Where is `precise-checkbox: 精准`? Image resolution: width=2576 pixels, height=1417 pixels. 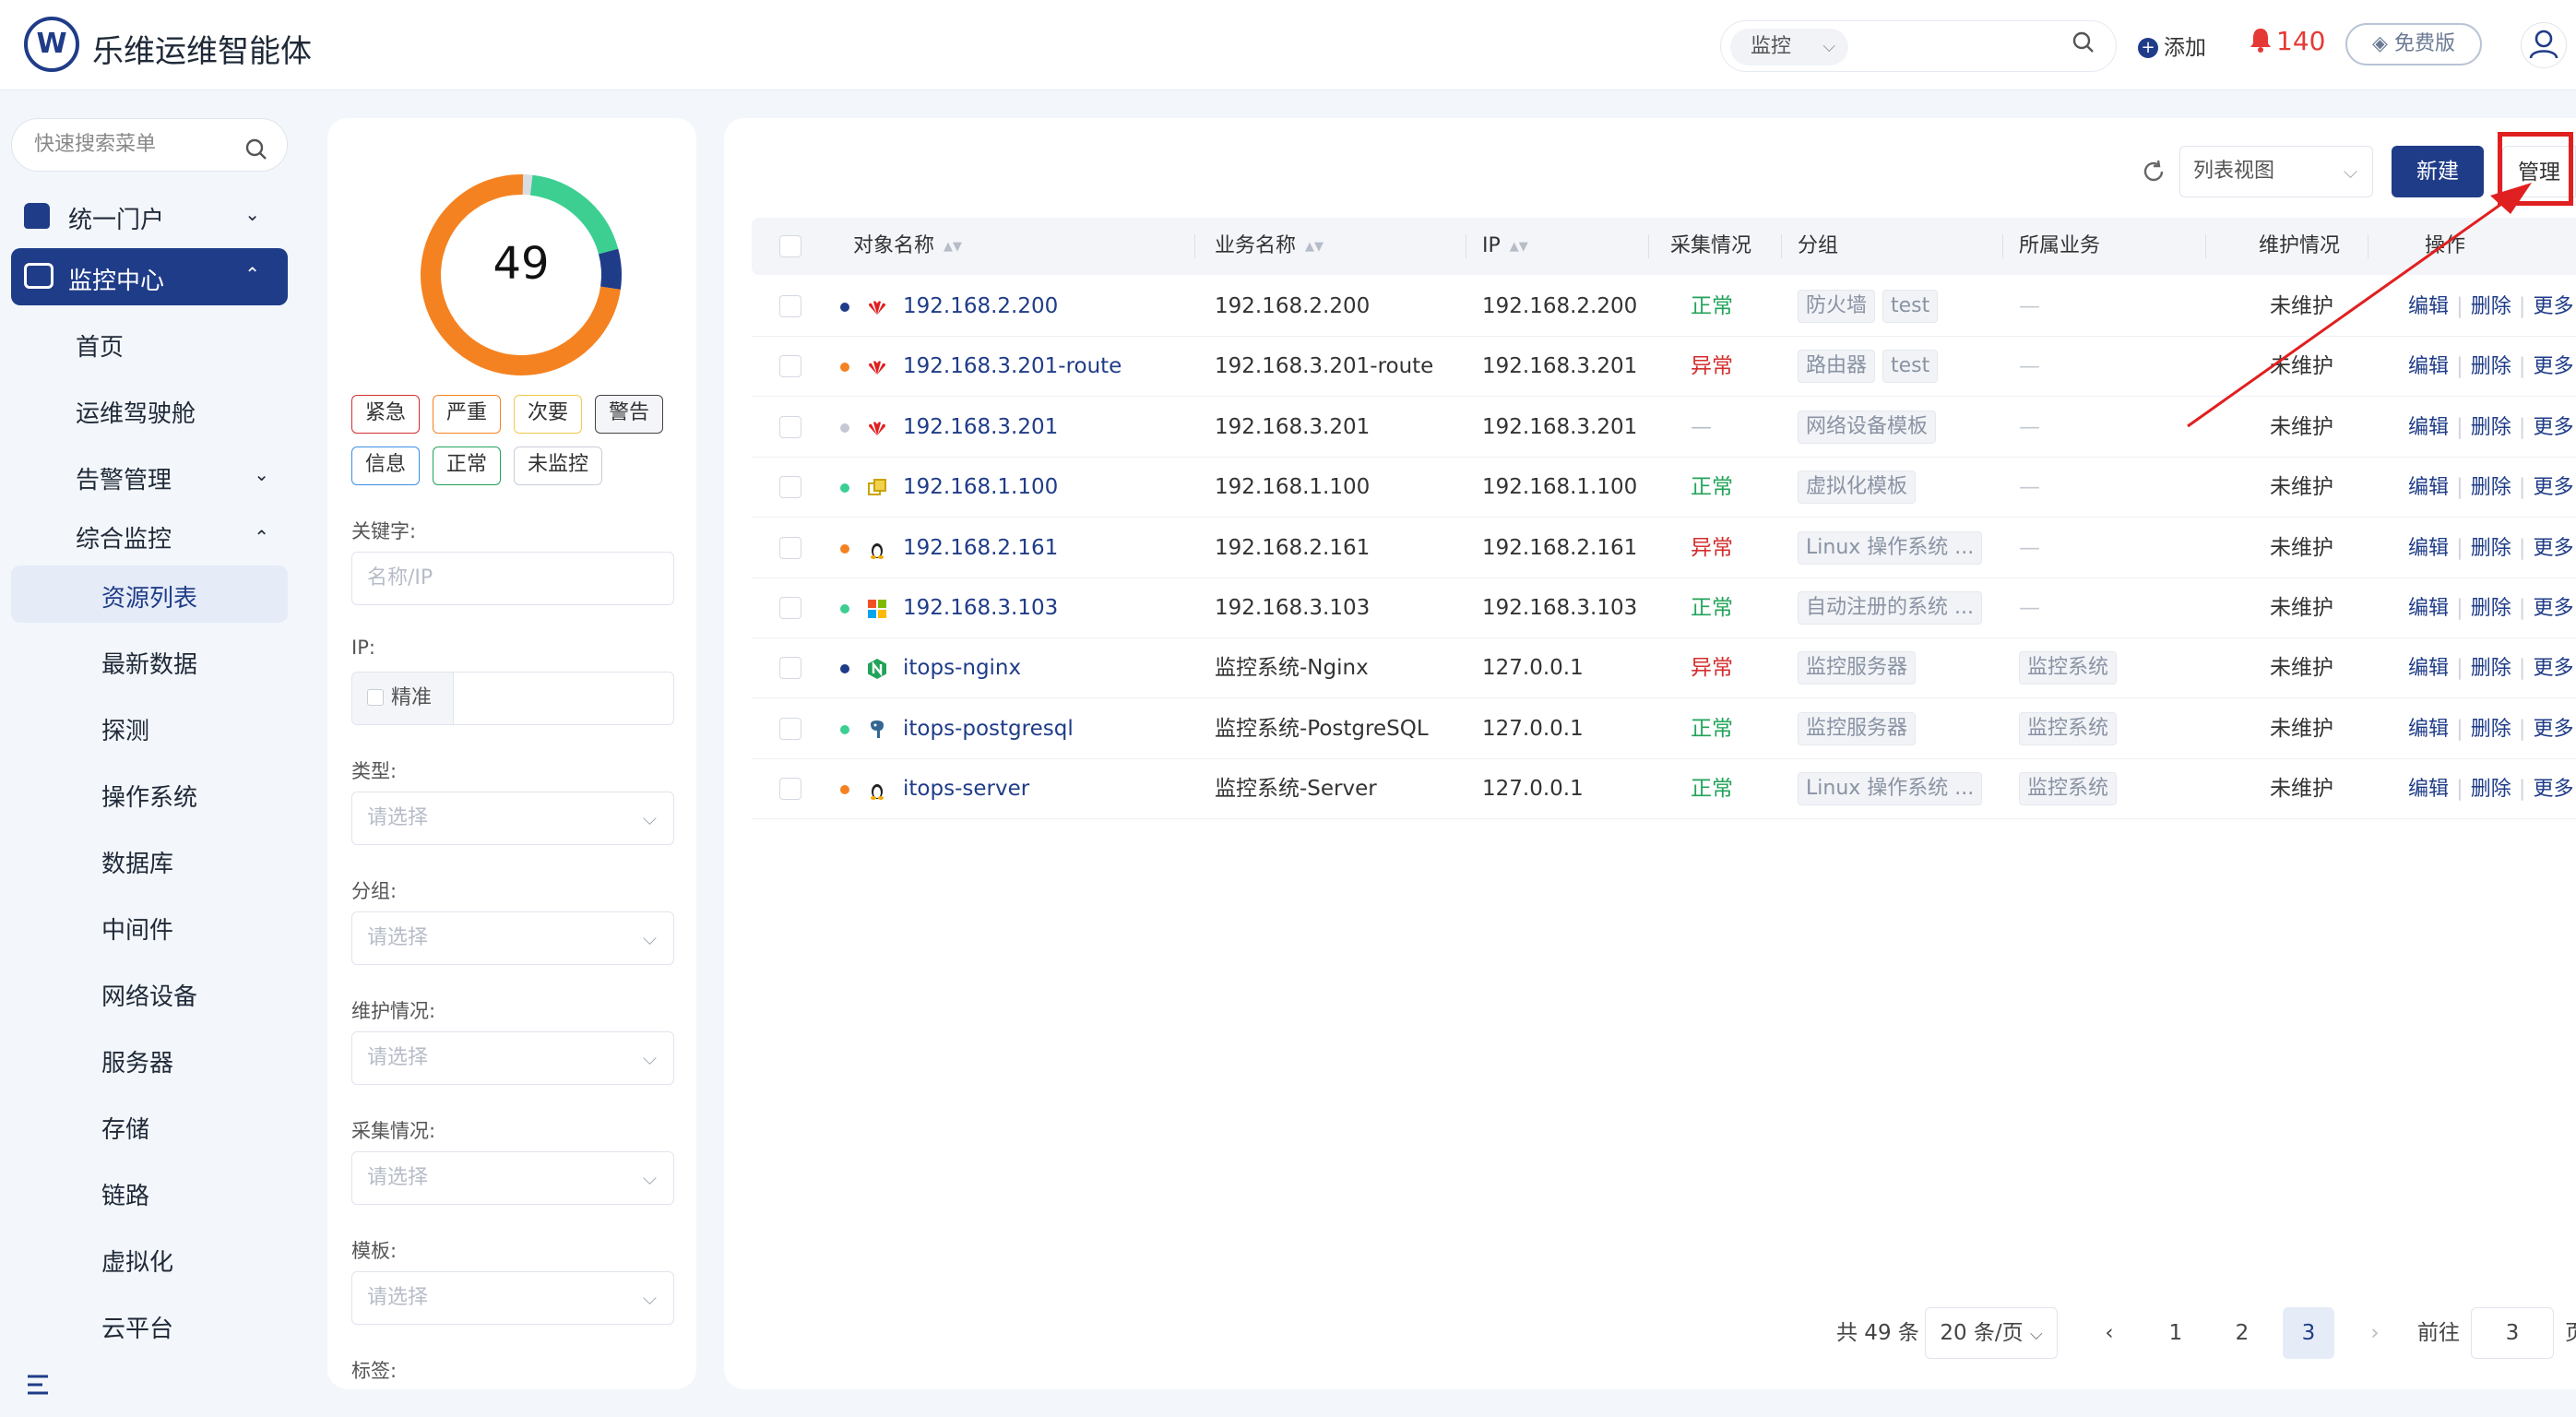 precise-checkbox: 精准 is located at coordinates (403, 698).